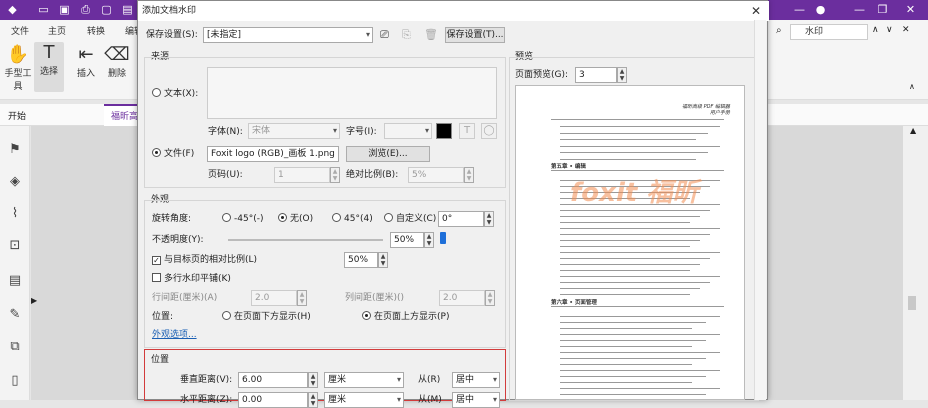 The height and width of the screenshot is (408, 928). I want to click on horizontal-from-select: 居中 ▾, so click(476, 400).